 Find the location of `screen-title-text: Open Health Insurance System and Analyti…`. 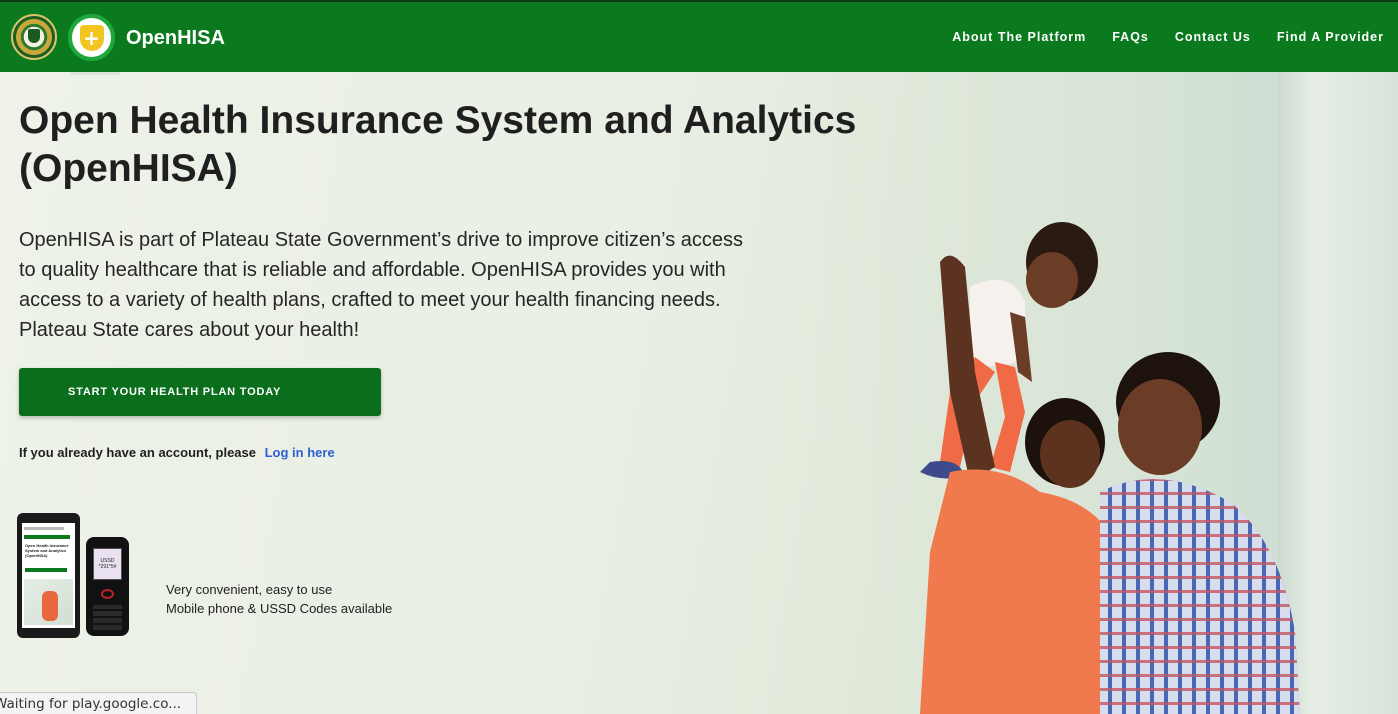

screen-title-text: Open Health Insurance System and Analyti… is located at coordinates (47, 550).